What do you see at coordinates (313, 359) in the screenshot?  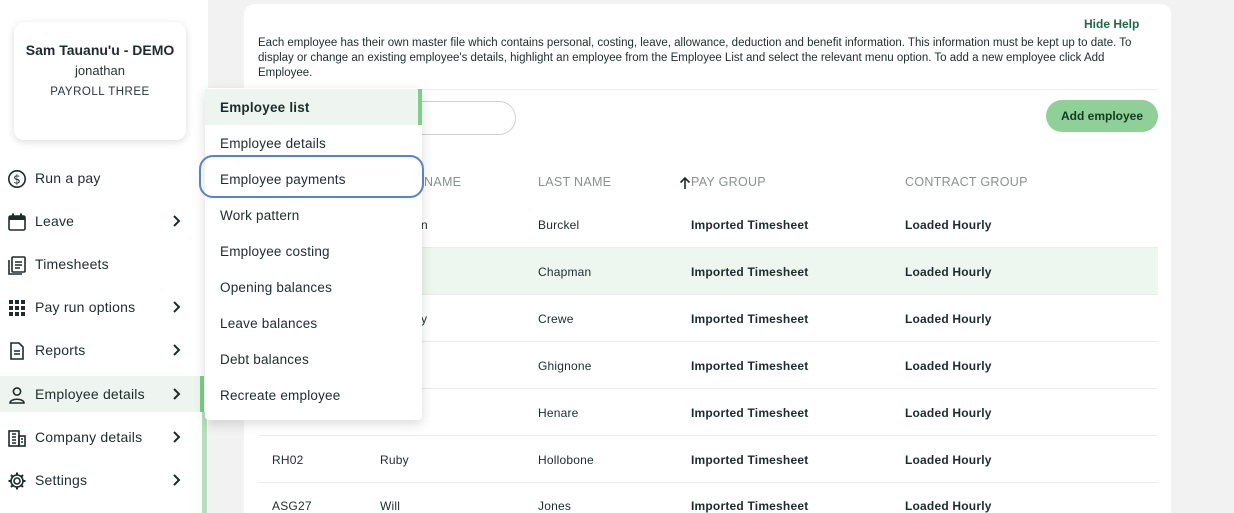 I see `menu-item-debt-balances: Debt balances` at bounding box center [313, 359].